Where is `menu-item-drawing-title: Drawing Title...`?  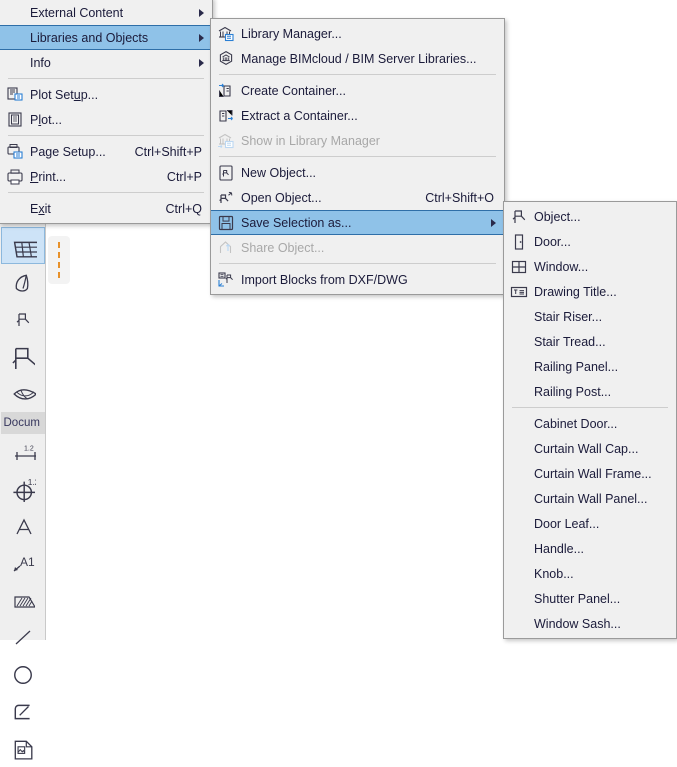
menu-item-drawing-title: Drawing Title... is located at coordinates (590, 291).